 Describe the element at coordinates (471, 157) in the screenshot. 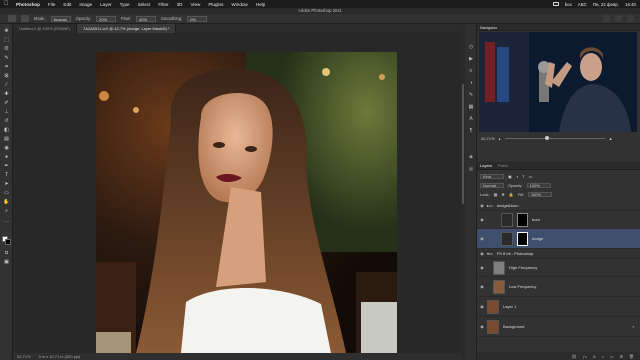

I see `layers-panel-icon: ◈` at that location.